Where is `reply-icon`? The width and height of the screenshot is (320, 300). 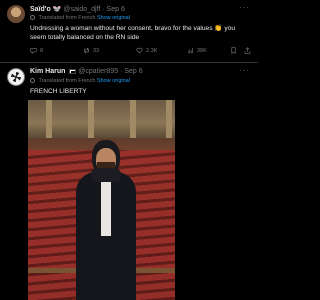
reply-icon is located at coordinates (33, 51).